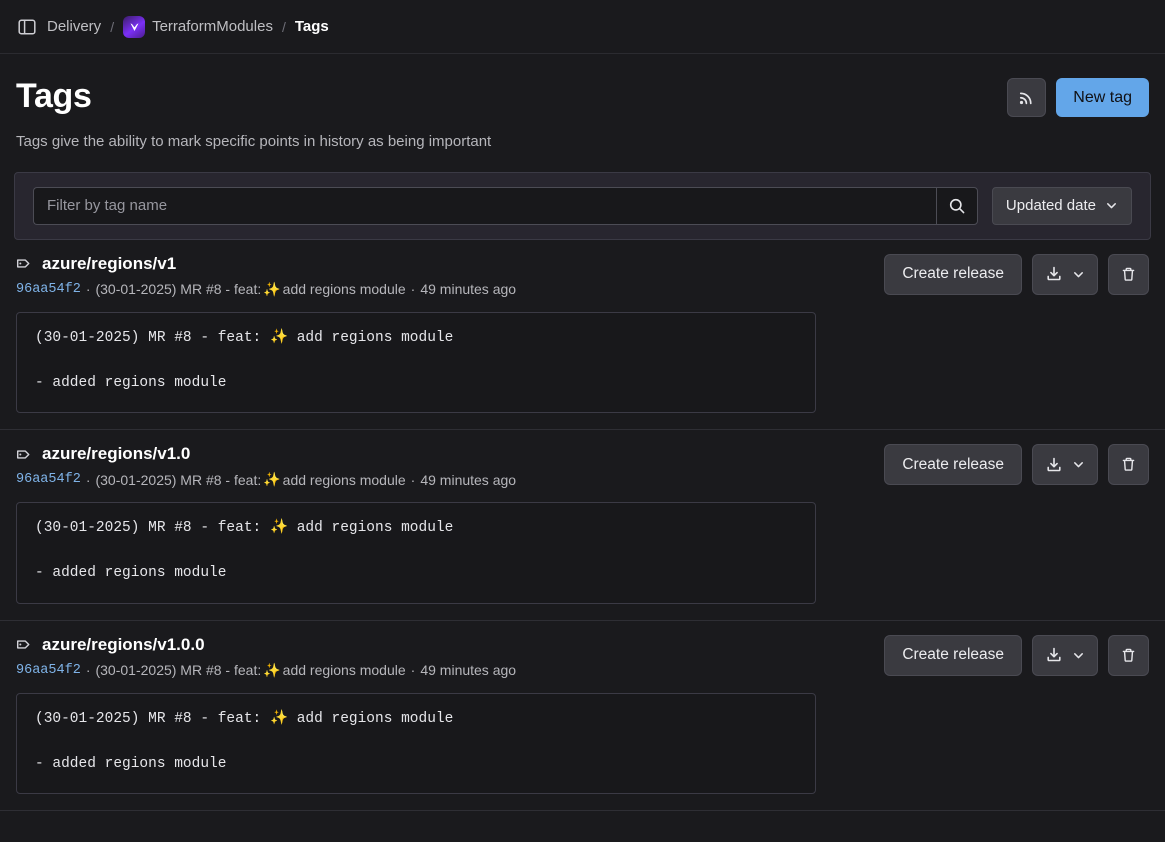  Describe the element at coordinates (1102, 97) in the screenshot. I see `new-tag-button: New tag` at that location.